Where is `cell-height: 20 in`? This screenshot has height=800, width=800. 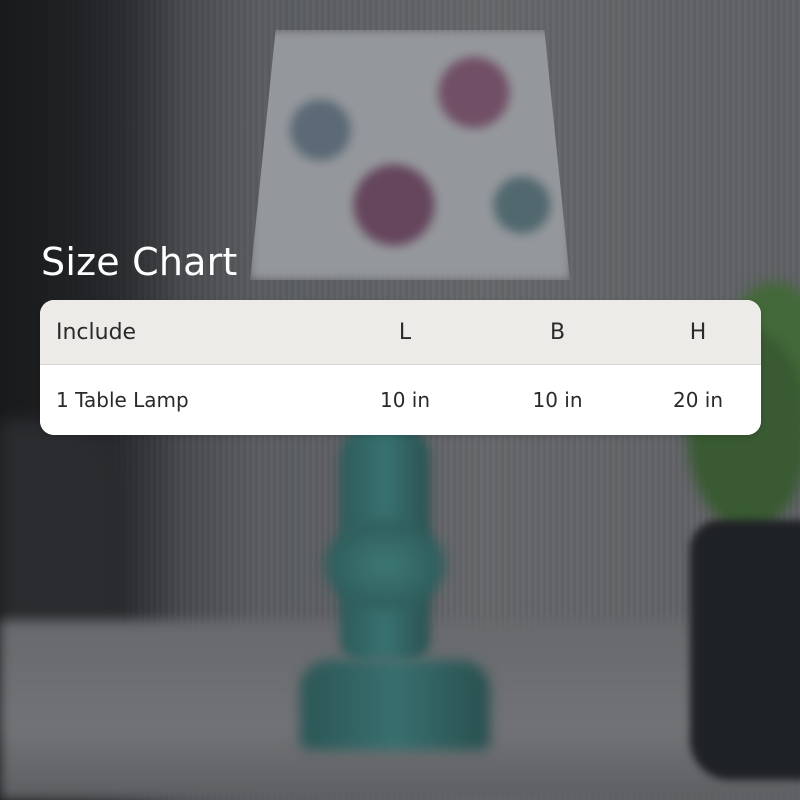 cell-height: 20 in is located at coordinates (698, 400).